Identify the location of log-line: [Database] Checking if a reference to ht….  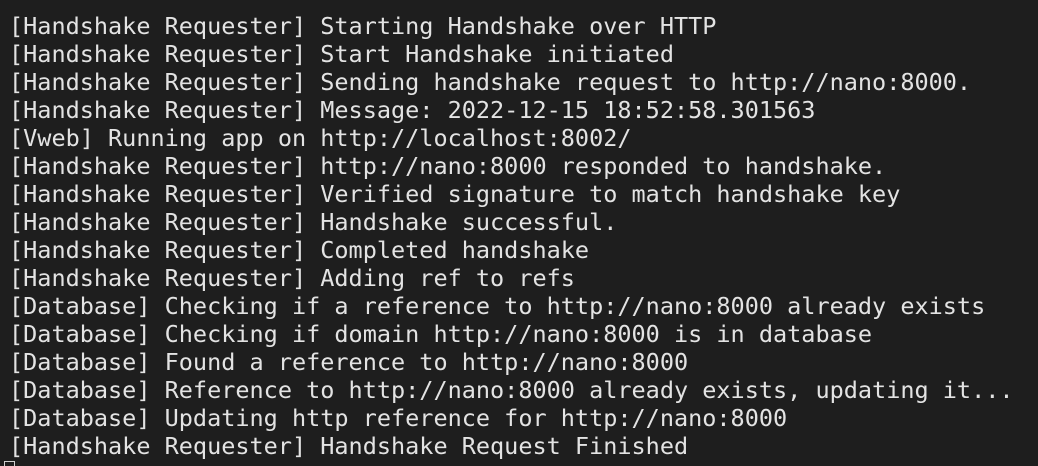
(497, 306).